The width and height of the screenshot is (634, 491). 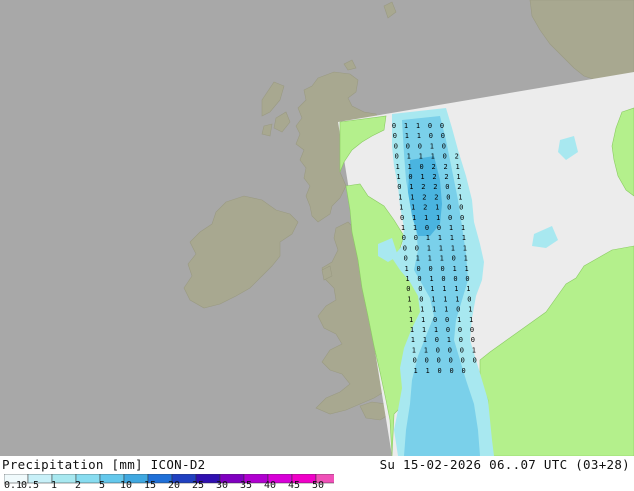 What do you see at coordinates (126, 485) in the screenshot?
I see `colorbar-tick-label: 10` at bounding box center [126, 485].